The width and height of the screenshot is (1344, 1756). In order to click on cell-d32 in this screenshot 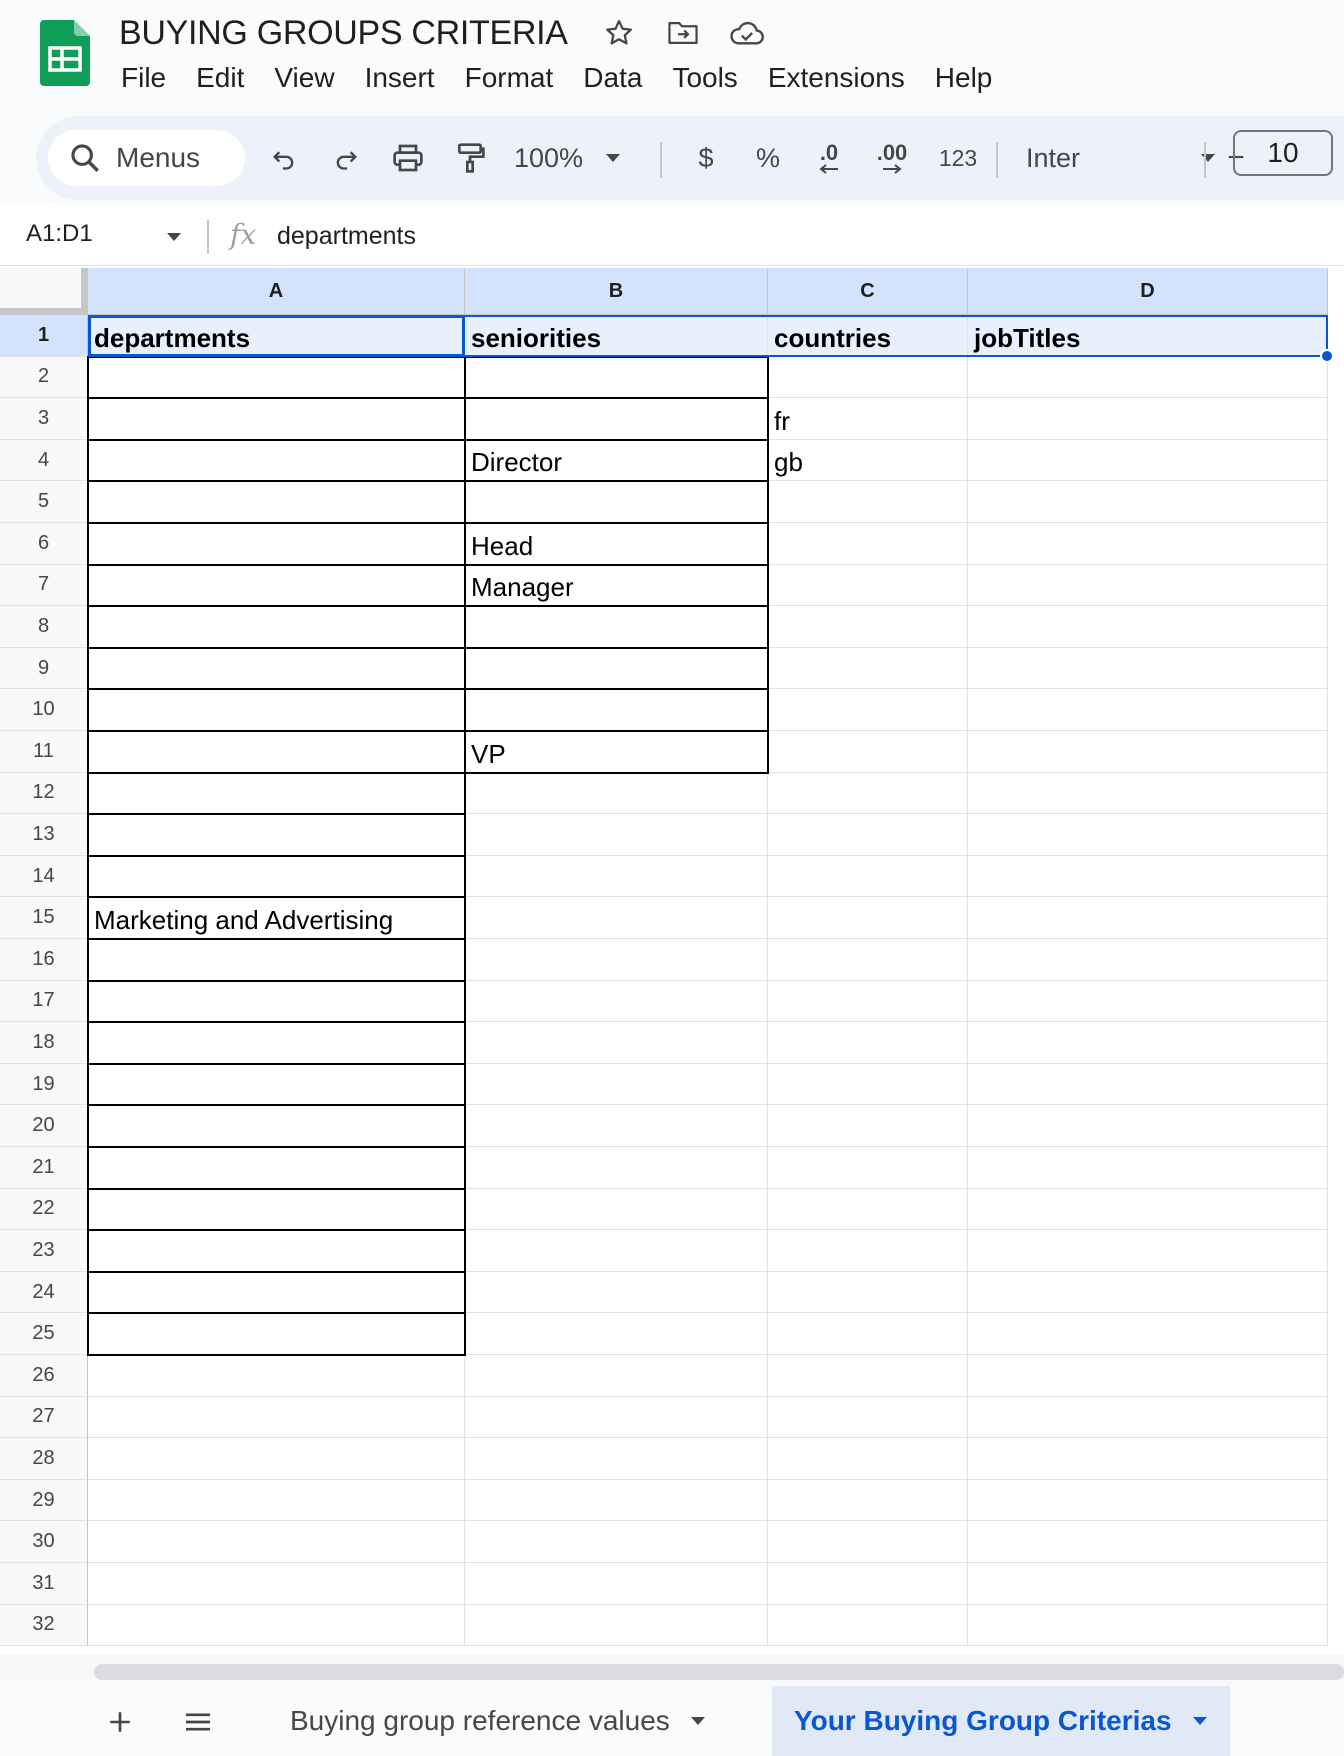, I will do `click(1148, 1625)`.